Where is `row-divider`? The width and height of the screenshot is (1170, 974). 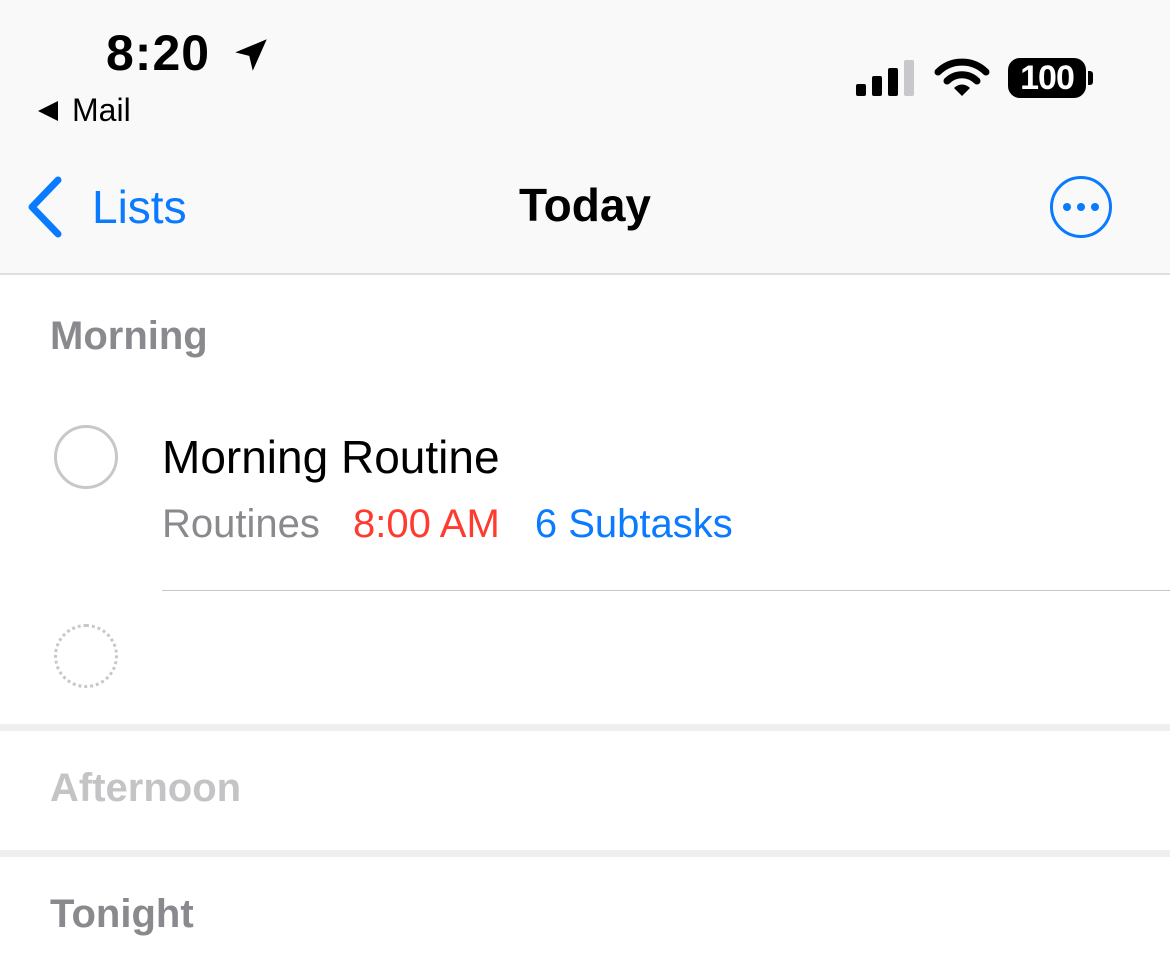 row-divider is located at coordinates (666, 590).